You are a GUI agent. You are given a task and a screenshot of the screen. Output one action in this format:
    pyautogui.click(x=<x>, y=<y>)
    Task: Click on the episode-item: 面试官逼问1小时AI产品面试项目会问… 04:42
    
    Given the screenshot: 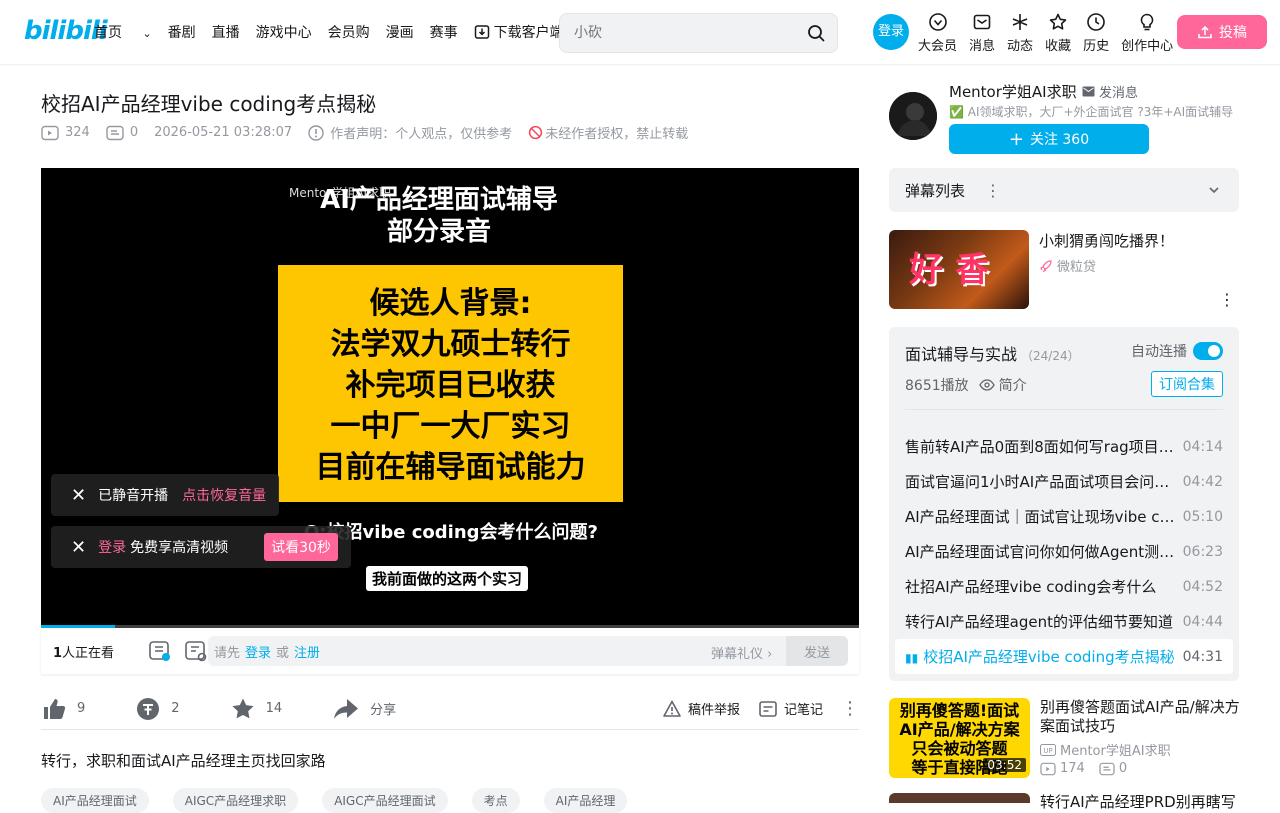 What is the action you would take?
    pyautogui.click(x=1064, y=481)
    